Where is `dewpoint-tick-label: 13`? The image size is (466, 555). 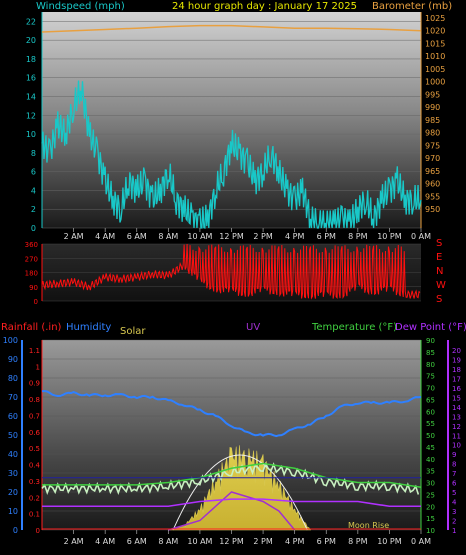
dewpoint-tick-label: 13 is located at coordinates (456, 417).